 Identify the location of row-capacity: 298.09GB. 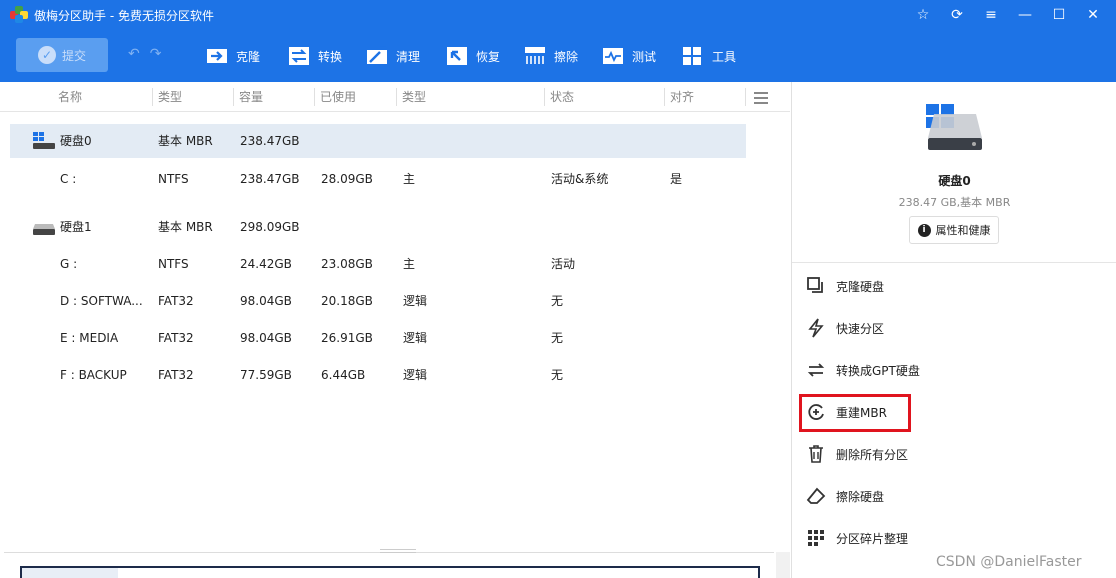
(270, 227).